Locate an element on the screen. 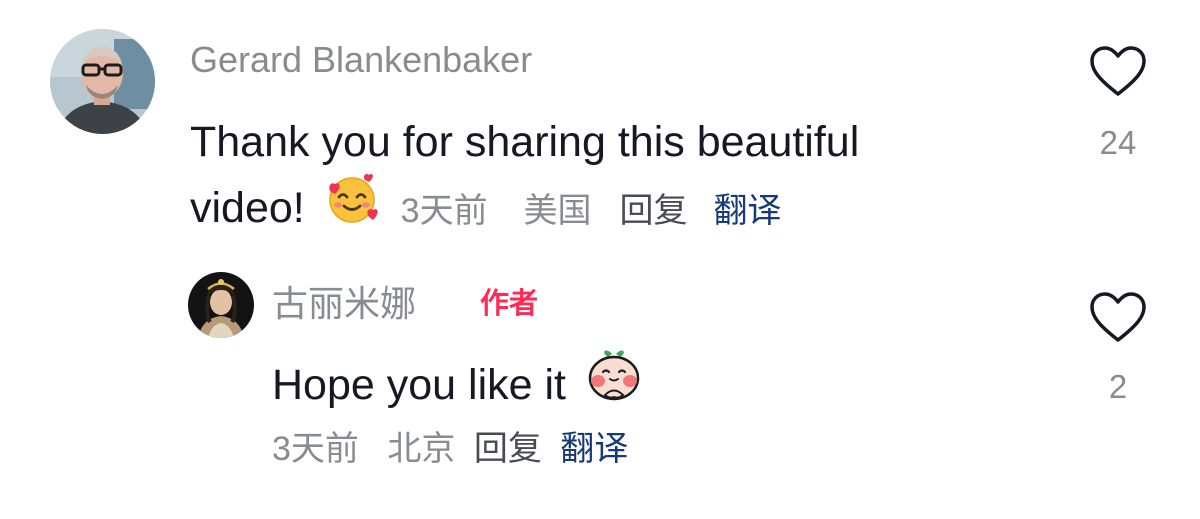 The height and width of the screenshot is (519, 1200). reply-like-count: 2 is located at coordinates (1118, 386).